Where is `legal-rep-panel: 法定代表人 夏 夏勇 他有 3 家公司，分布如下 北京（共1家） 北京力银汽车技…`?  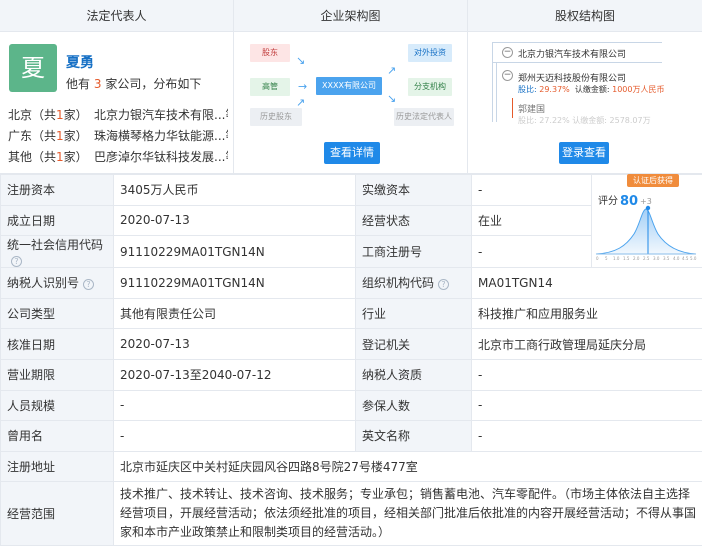
legal-rep-panel: 法定代表人 夏 夏勇 他有 3 家公司，分布如下 北京（共1家） 北京力银汽车技… is located at coordinates (117, 86).